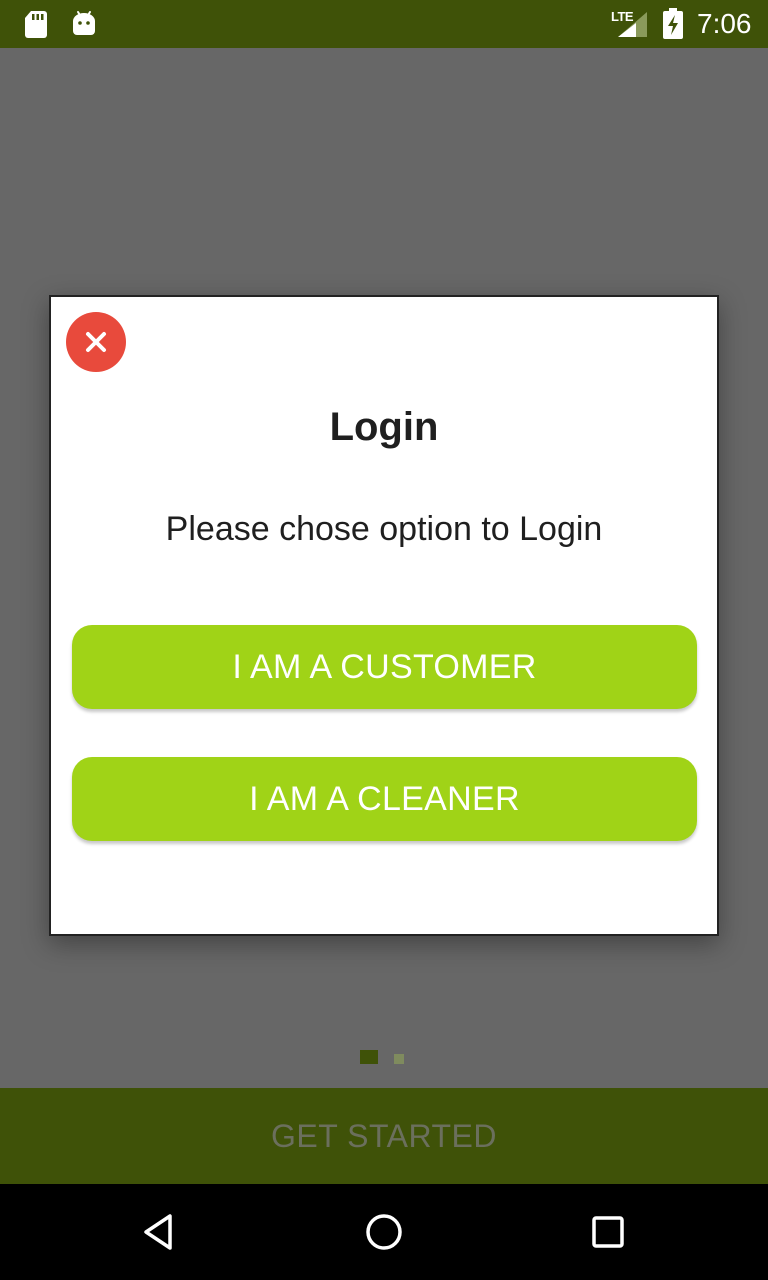  I want to click on home-icon, so click(384, 1232).